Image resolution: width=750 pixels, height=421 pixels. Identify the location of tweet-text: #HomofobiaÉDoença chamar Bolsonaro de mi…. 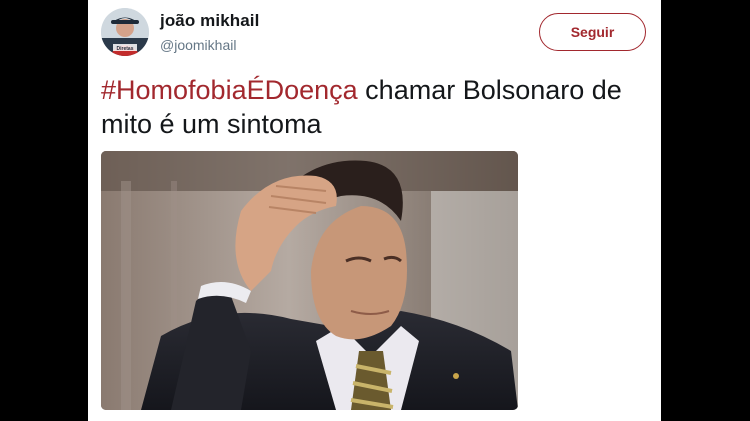
(376, 107).